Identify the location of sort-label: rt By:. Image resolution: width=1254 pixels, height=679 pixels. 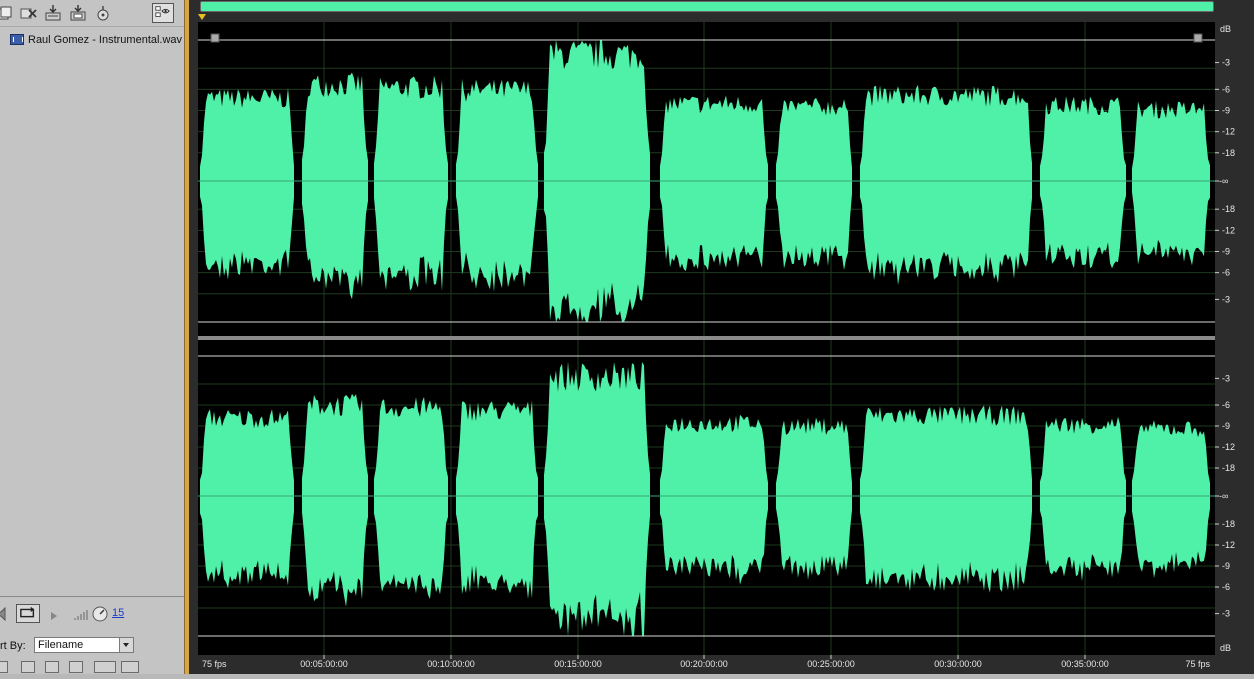
(13, 646).